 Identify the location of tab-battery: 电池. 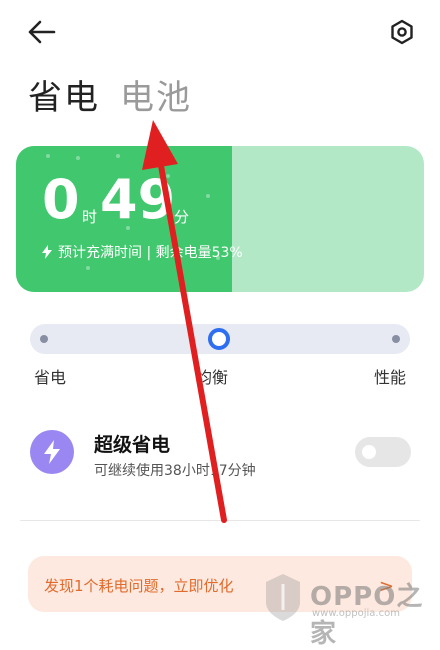
(156, 94).